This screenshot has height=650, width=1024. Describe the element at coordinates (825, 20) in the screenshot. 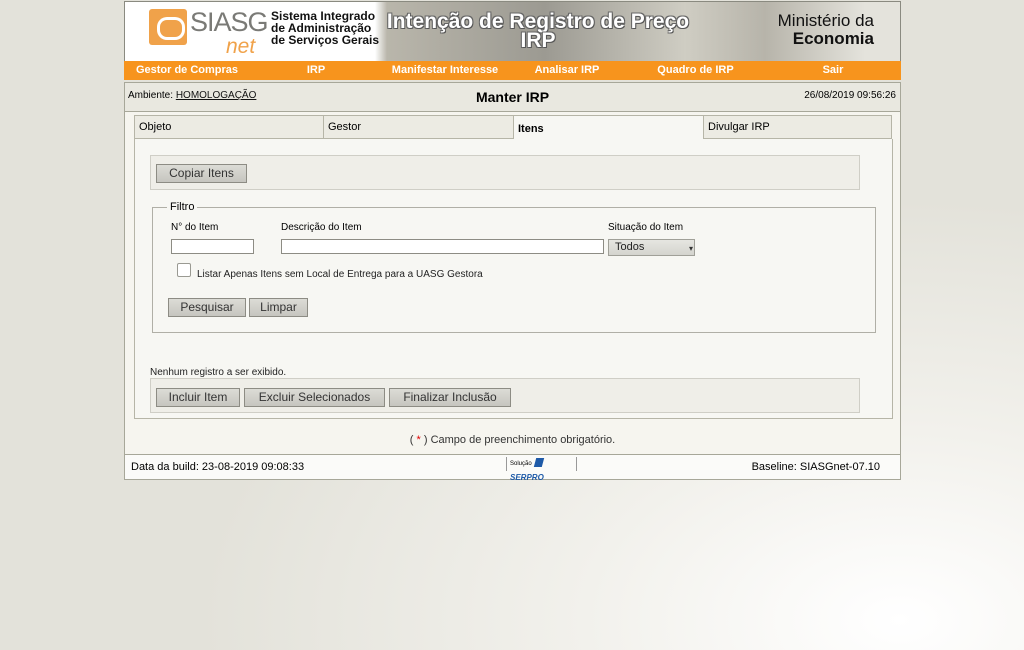

I see `ministry-line1: Ministério da` at that location.